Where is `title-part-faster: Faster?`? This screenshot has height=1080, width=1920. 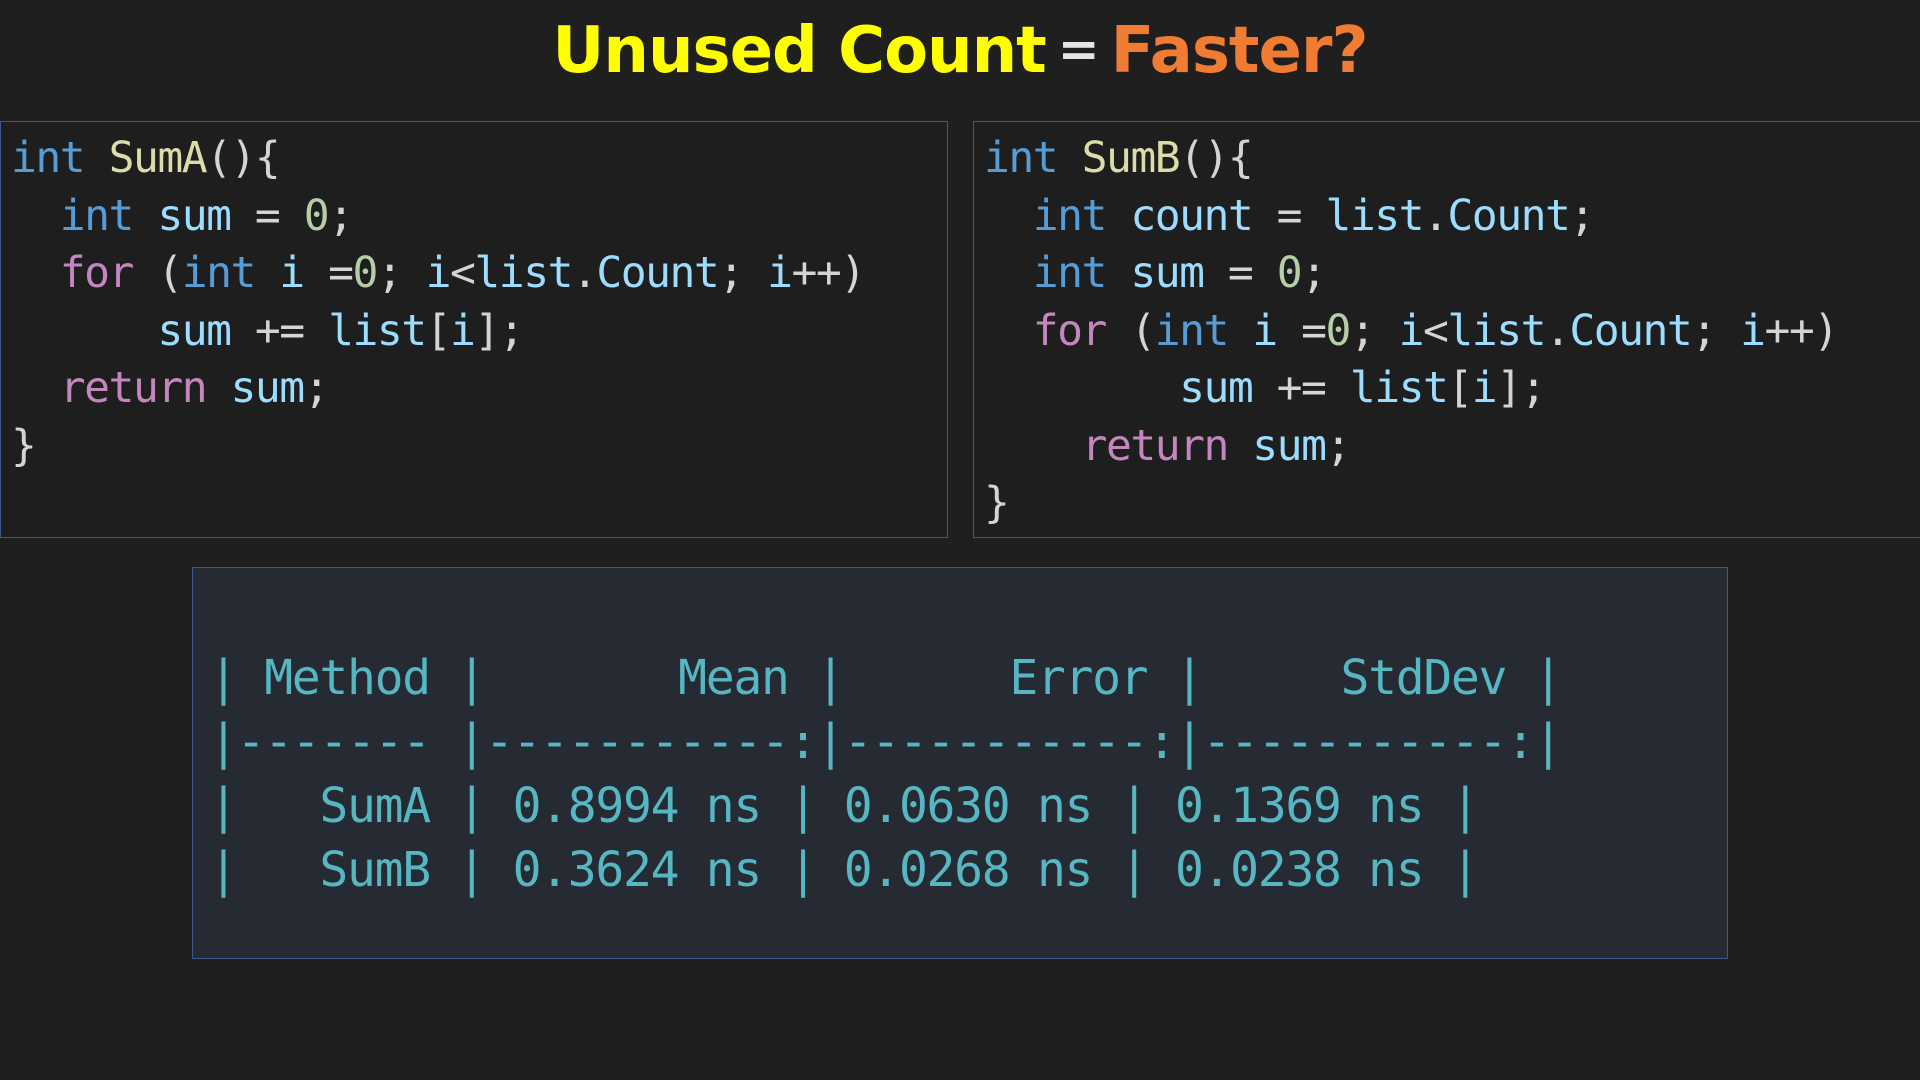 title-part-faster: Faster? is located at coordinates (1239, 51).